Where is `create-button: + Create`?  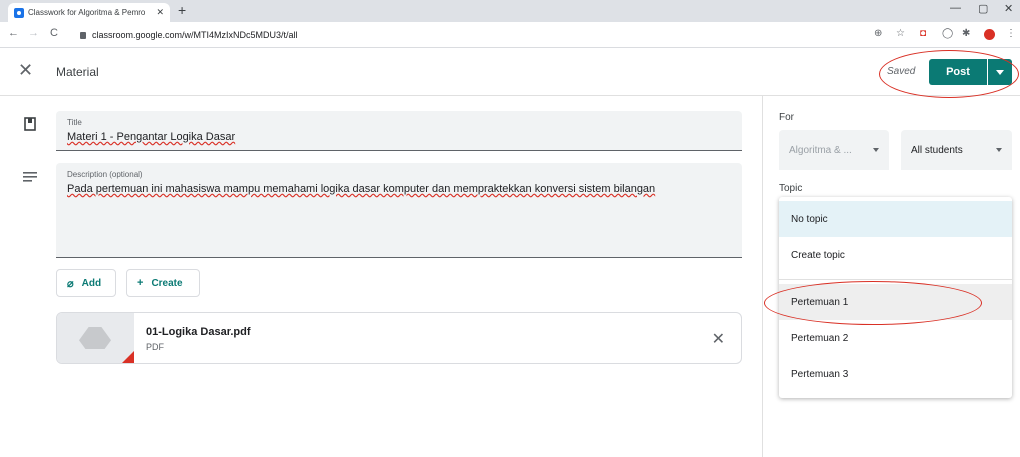
create-button: + Create is located at coordinates (163, 283).